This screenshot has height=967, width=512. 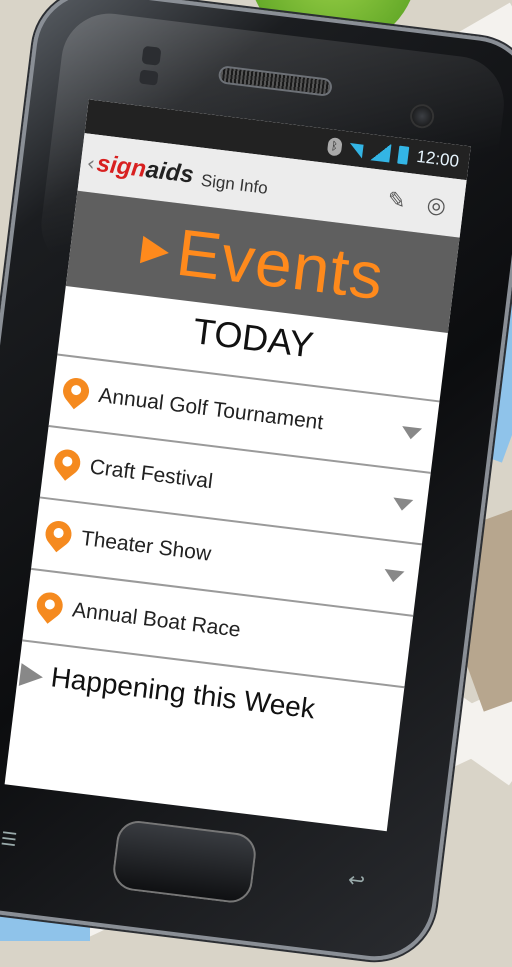 What do you see at coordinates (403, 155) in the screenshot?
I see `battery-icon` at bounding box center [403, 155].